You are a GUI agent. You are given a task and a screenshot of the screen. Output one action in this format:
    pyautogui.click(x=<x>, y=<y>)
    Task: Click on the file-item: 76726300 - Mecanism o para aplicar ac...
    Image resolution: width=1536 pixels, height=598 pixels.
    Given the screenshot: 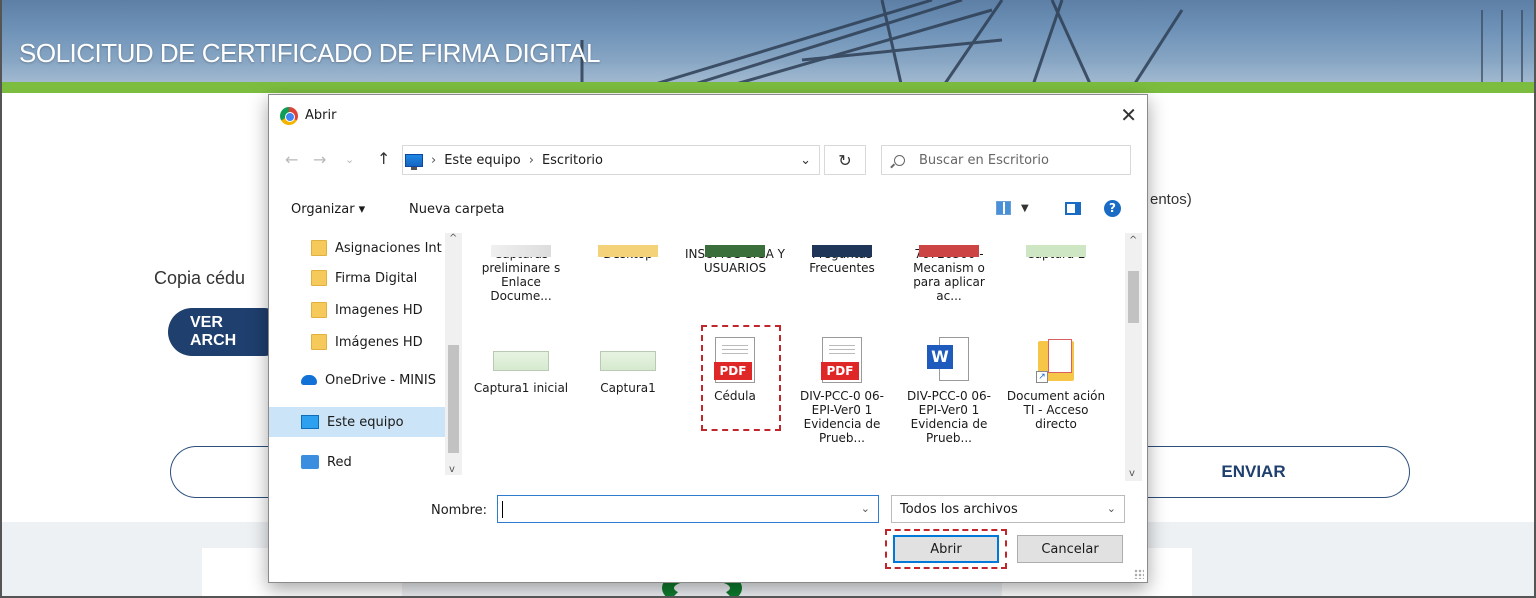 What is the action you would take?
    pyautogui.click(x=949, y=274)
    